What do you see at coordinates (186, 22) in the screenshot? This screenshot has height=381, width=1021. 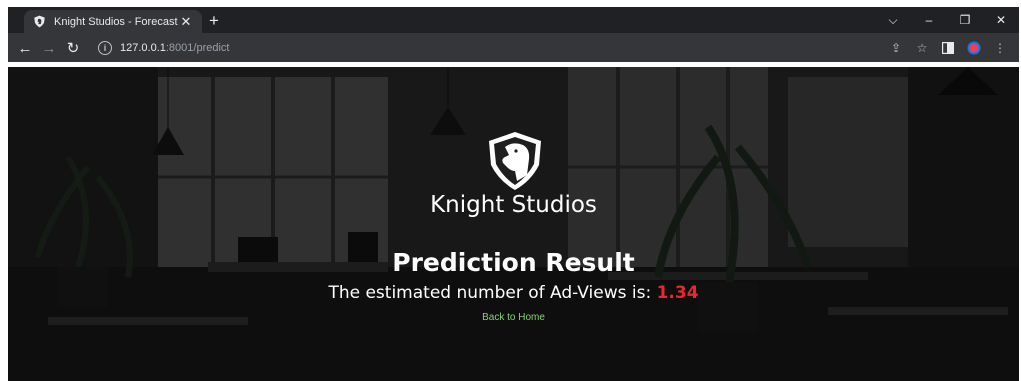 I see `close-tab-icon: ✕` at bounding box center [186, 22].